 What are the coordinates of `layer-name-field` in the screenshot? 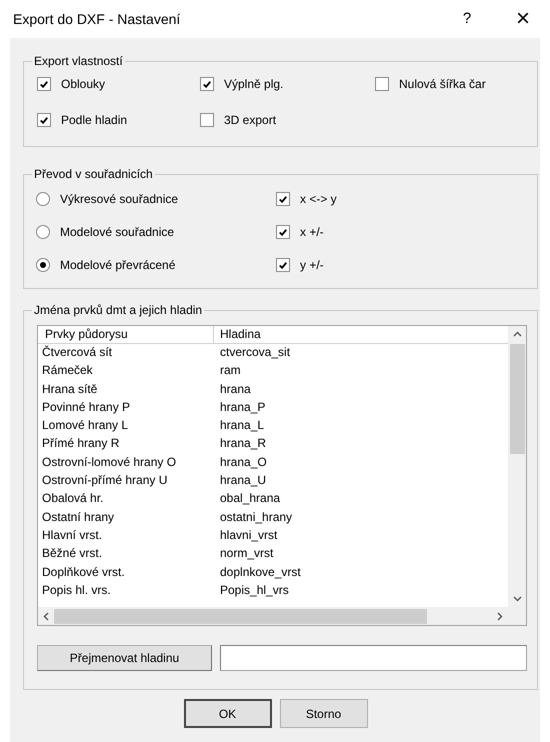 It's located at (373, 658).